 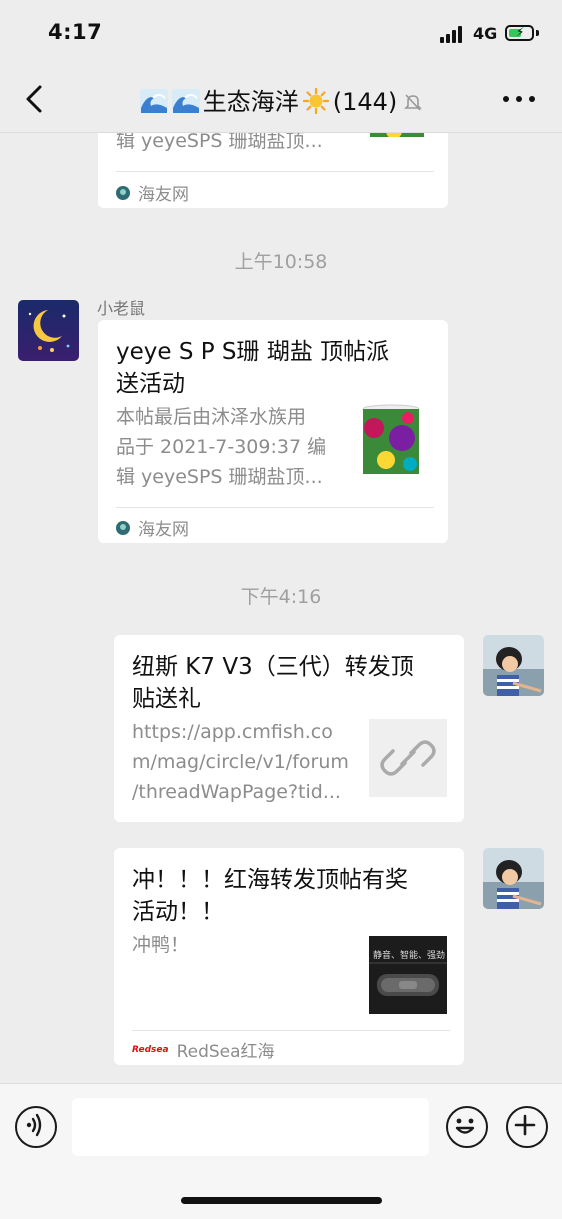 What do you see at coordinates (178, 912) in the screenshot?
I see `card-title-line: 活动！！` at bounding box center [178, 912].